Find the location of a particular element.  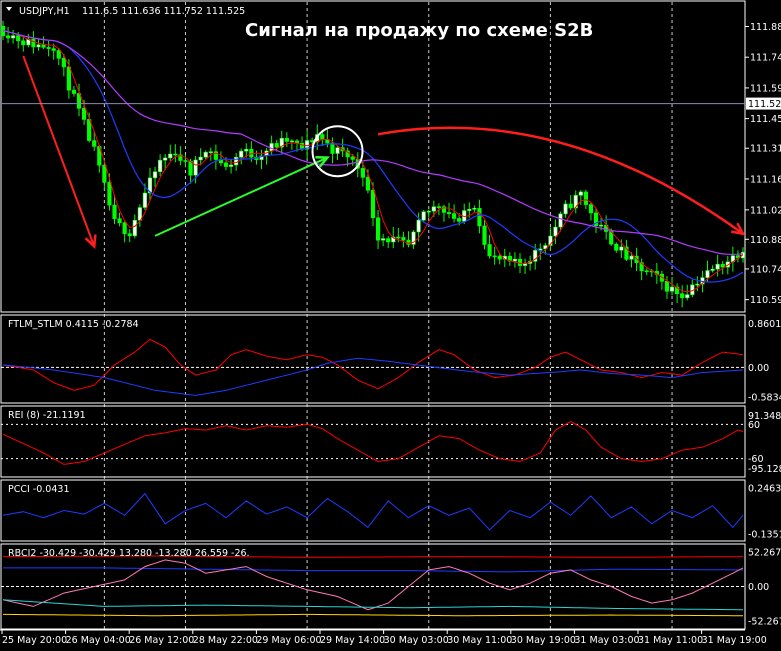

time-label-2: 26 May 12:00 is located at coordinates (161, 640).